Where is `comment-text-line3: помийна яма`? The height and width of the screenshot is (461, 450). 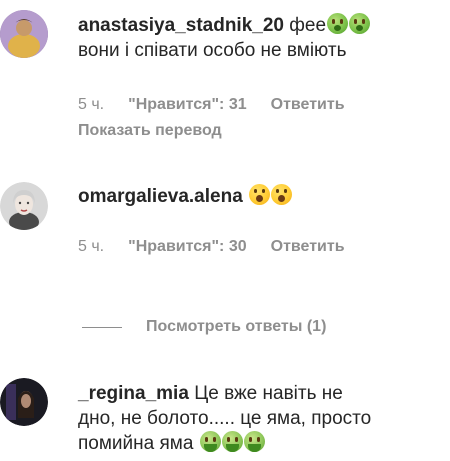
comment-text-line3: помийна яма is located at coordinates (136, 443).